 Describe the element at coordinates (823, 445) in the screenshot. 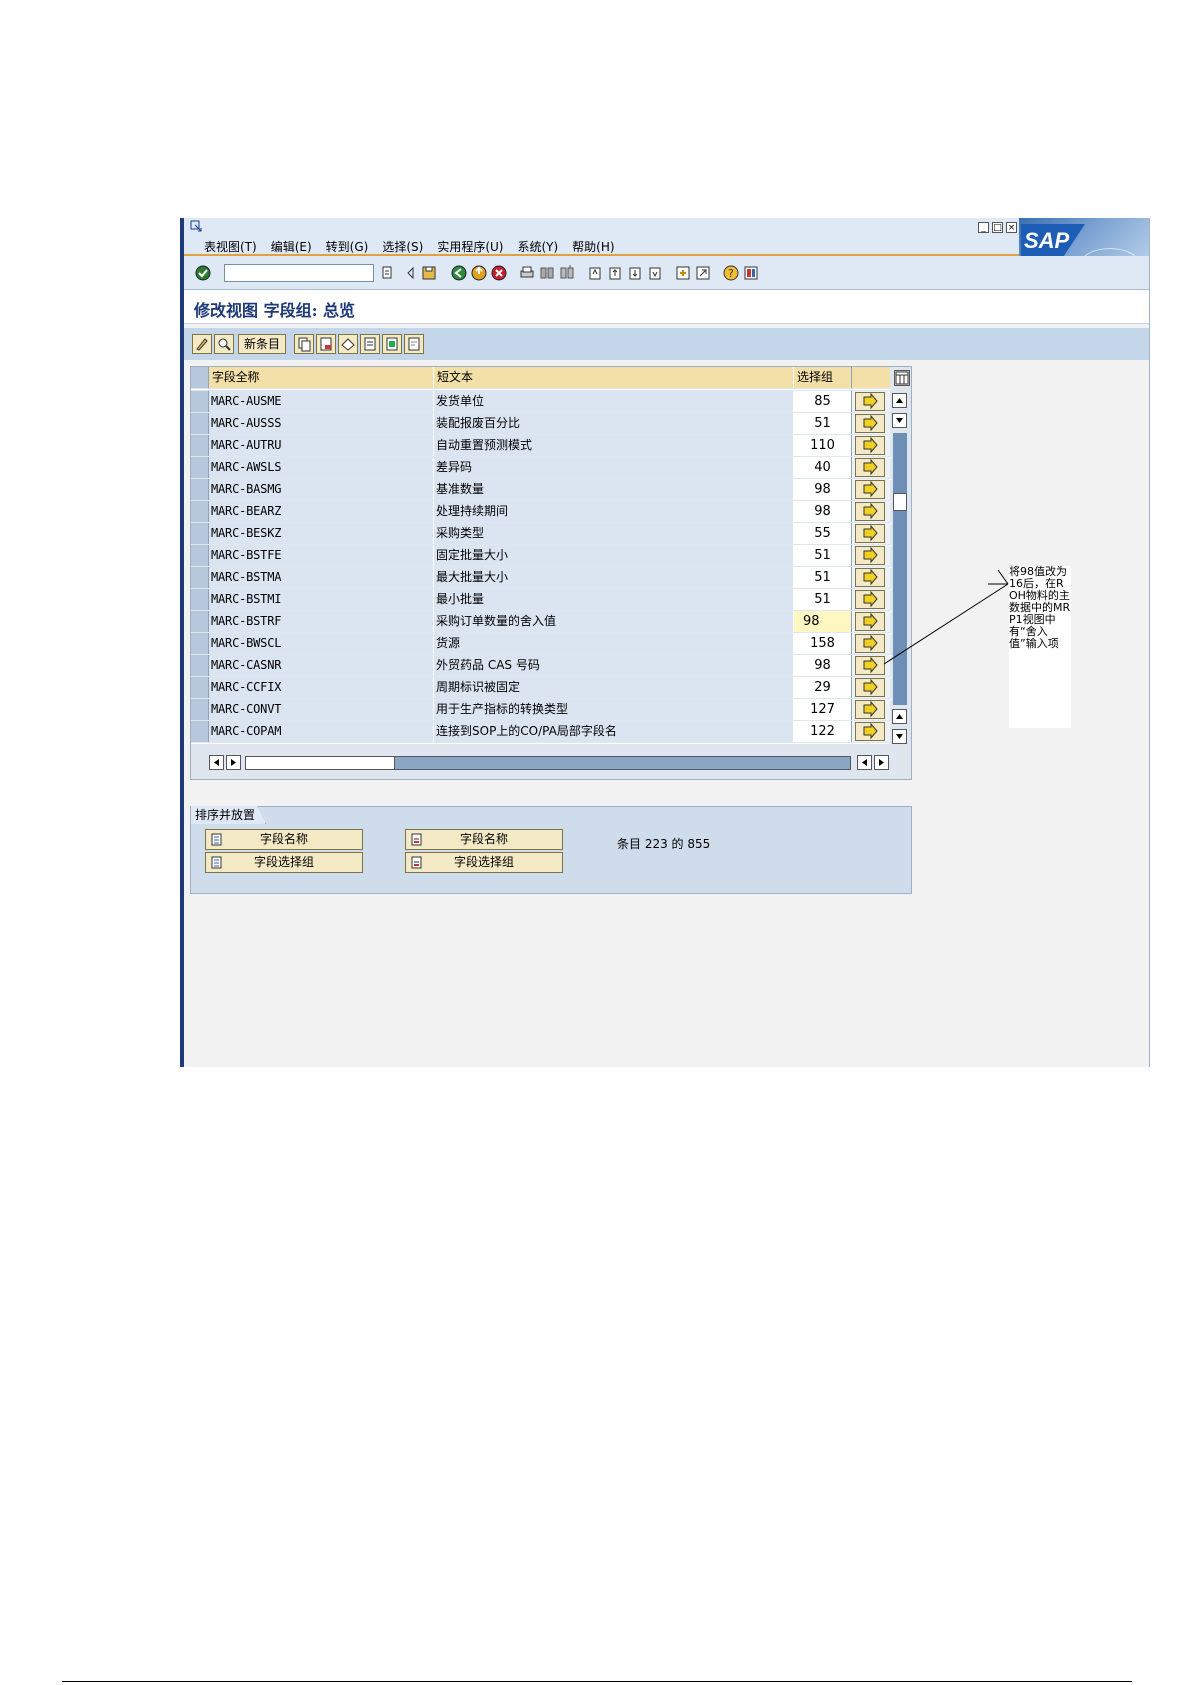

I see `select-group-input: 110` at that location.